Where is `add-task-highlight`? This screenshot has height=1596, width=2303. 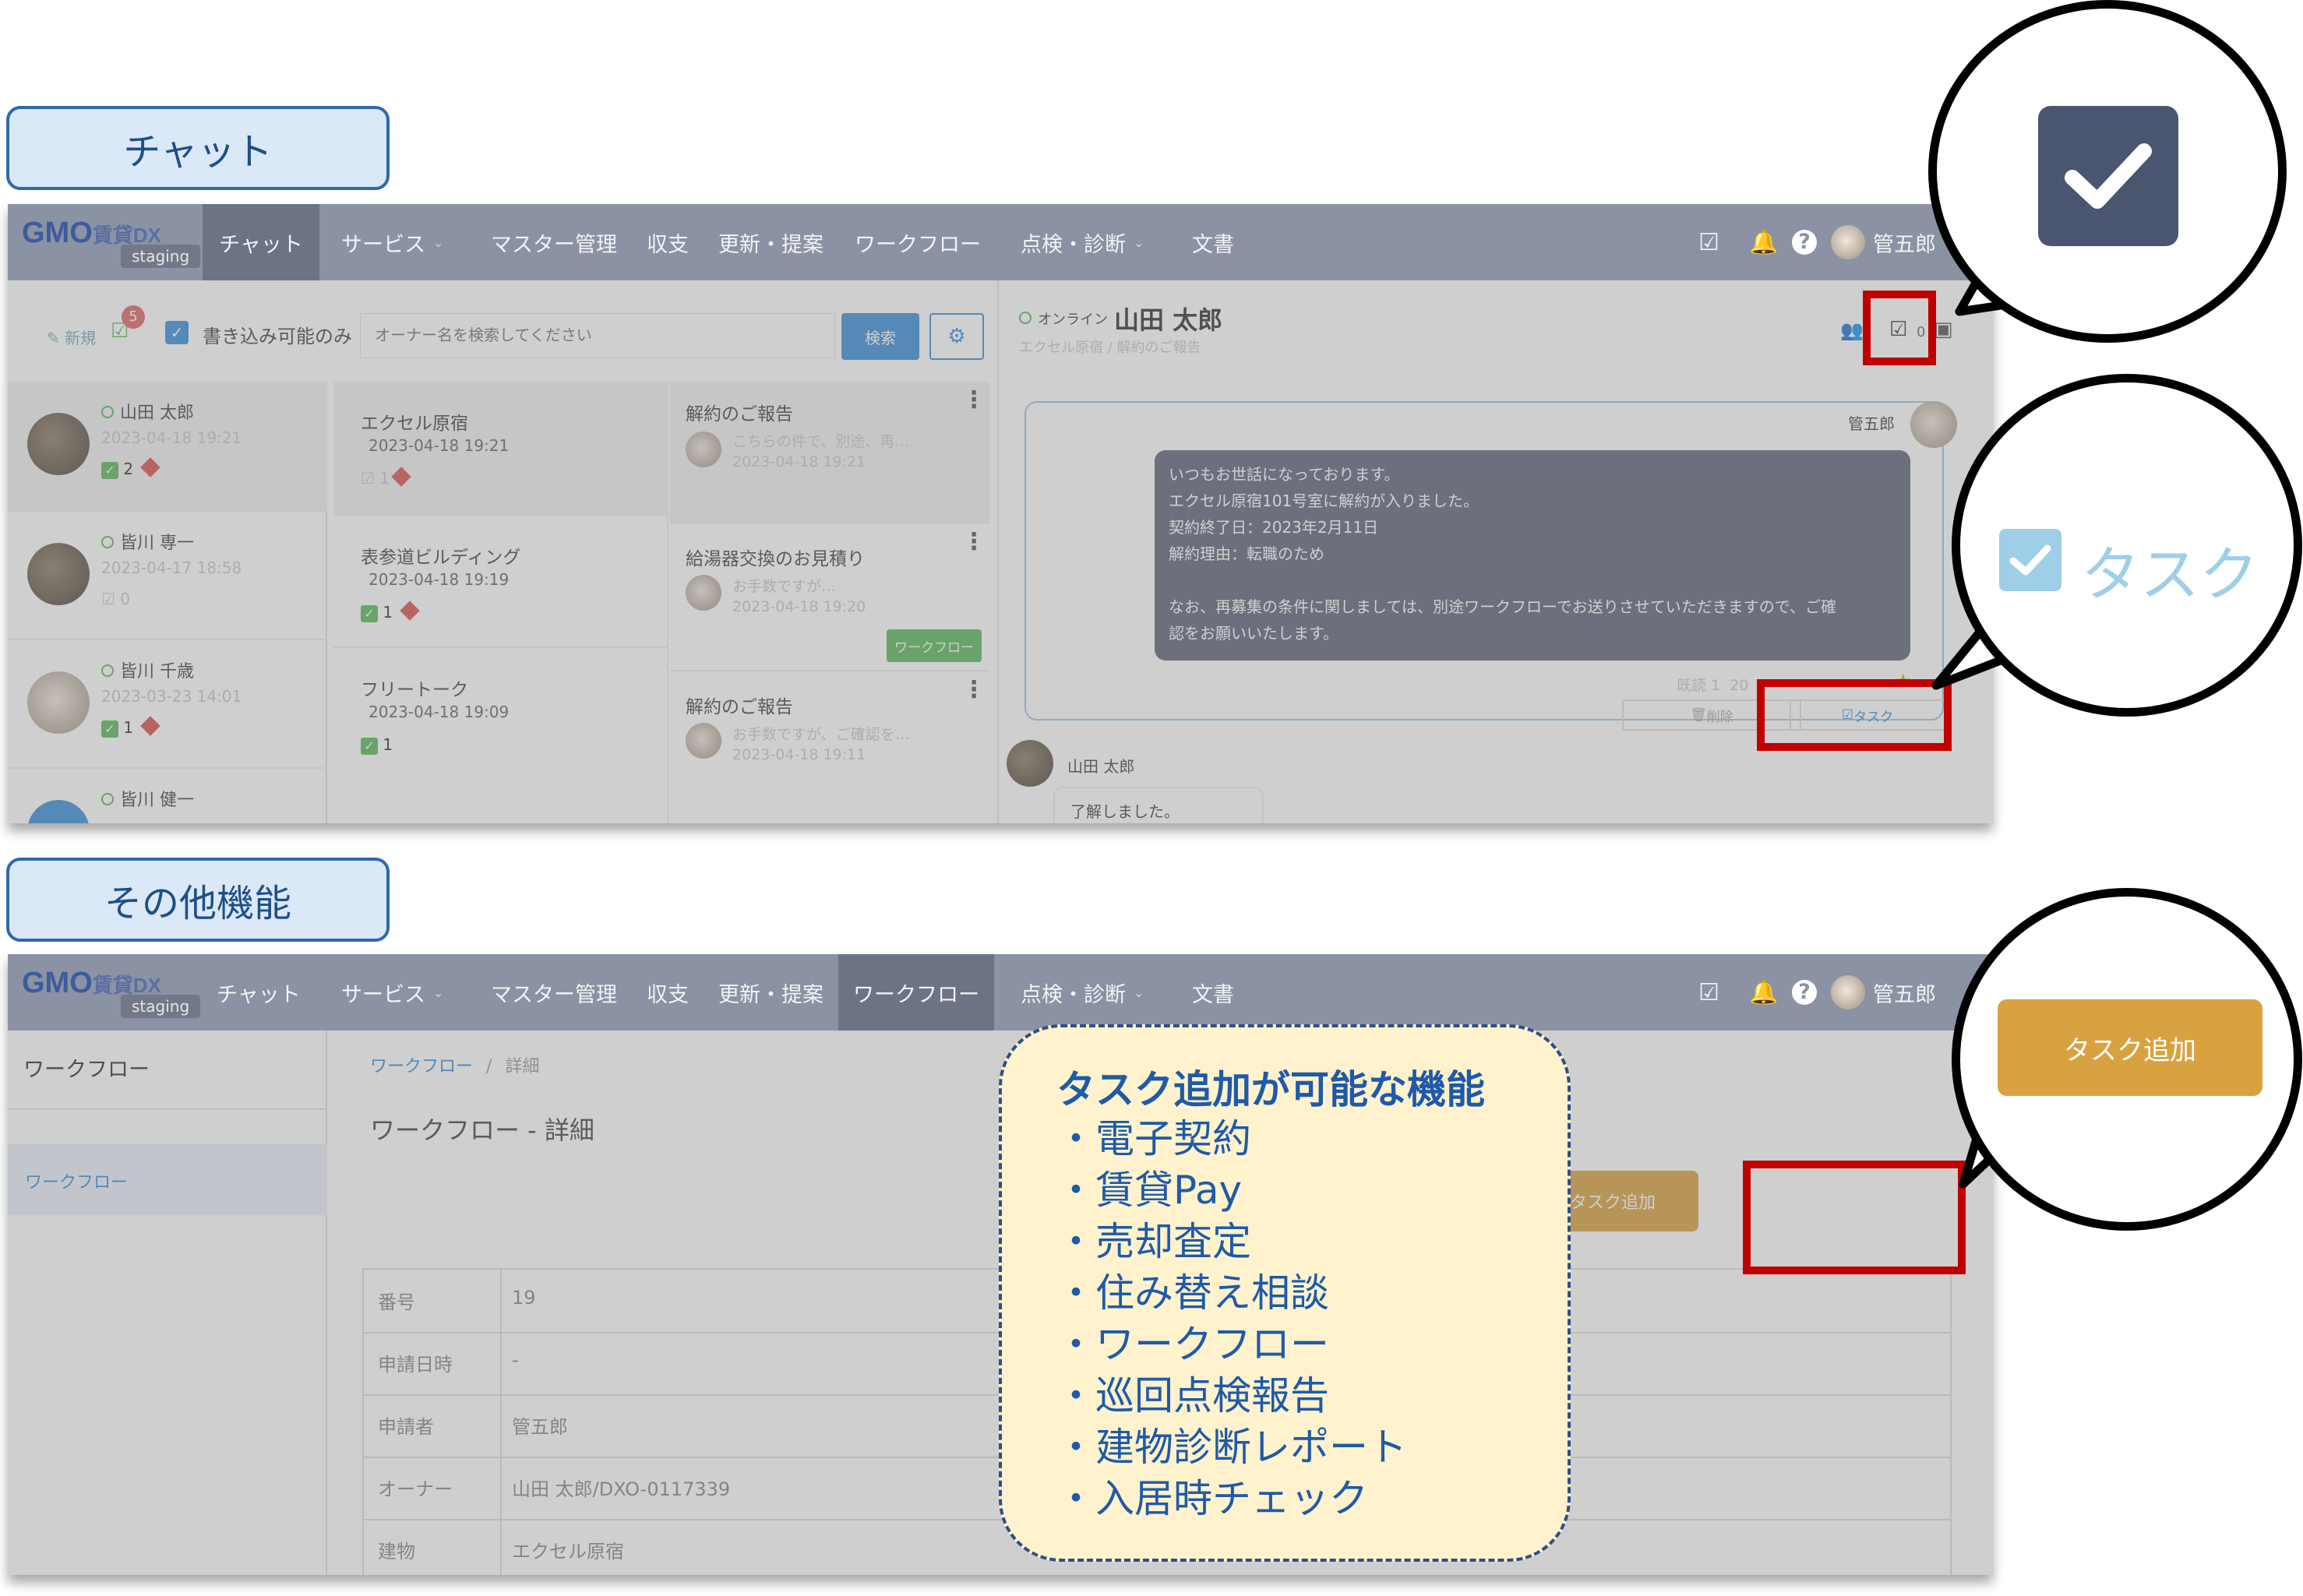 add-task-highlight is located at coordinates (1854, 1217).